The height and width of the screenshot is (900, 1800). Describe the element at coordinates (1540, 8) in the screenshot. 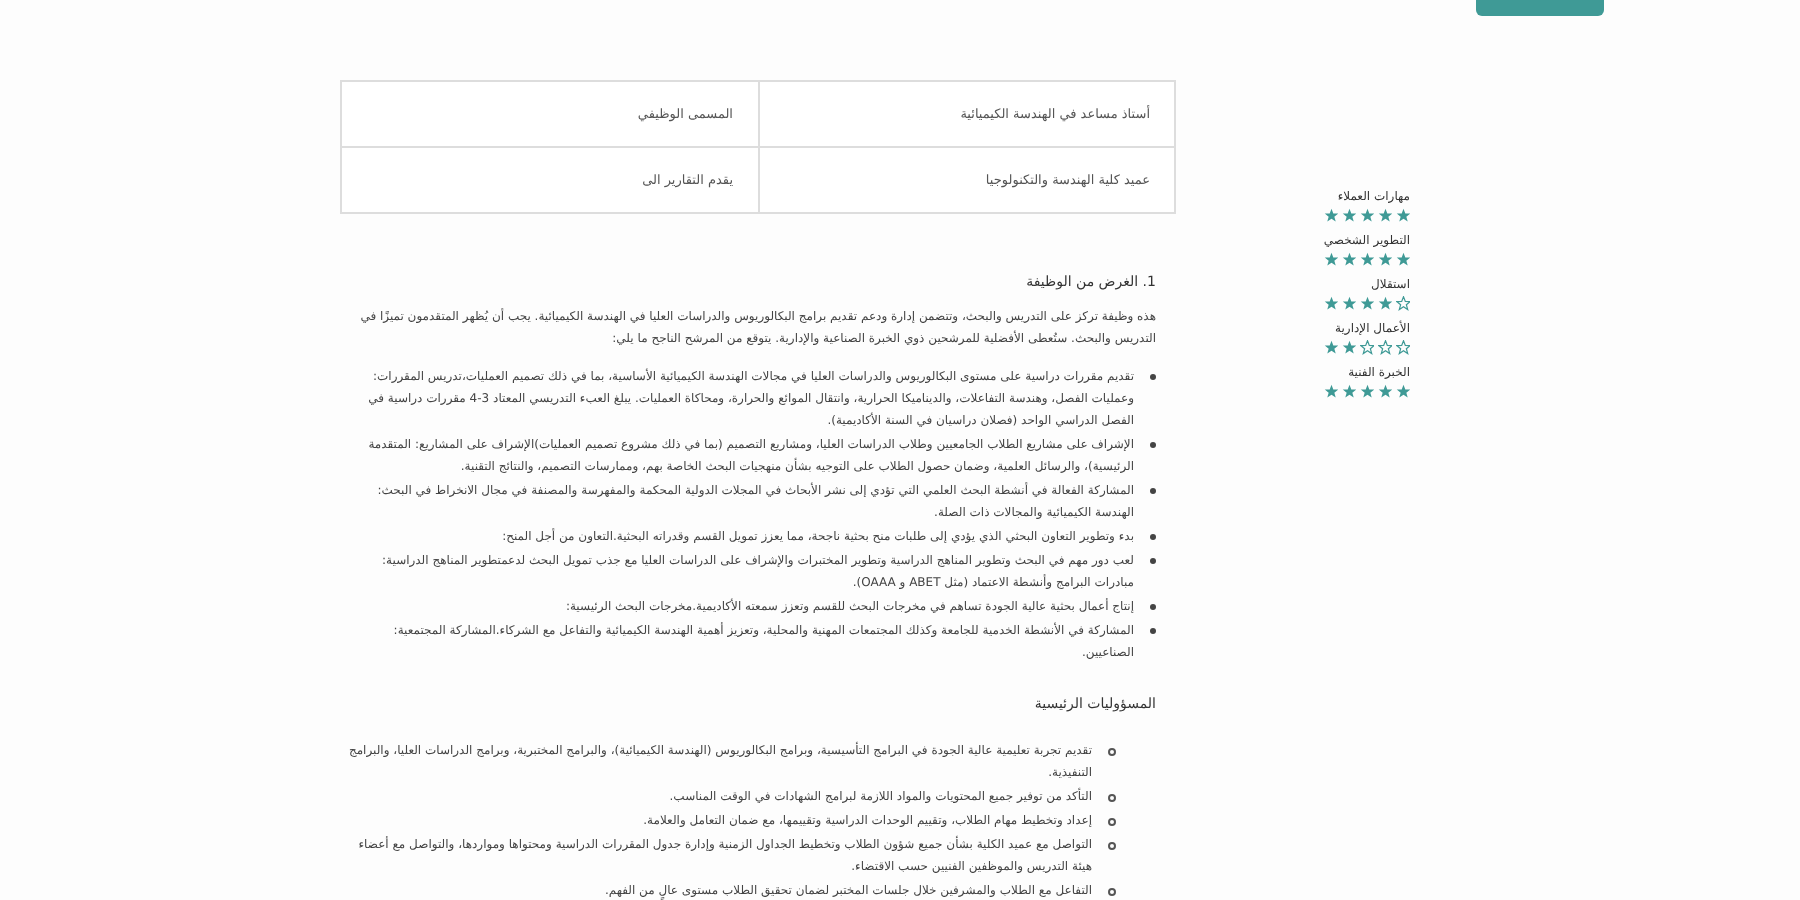

I see `action-button` at that location.